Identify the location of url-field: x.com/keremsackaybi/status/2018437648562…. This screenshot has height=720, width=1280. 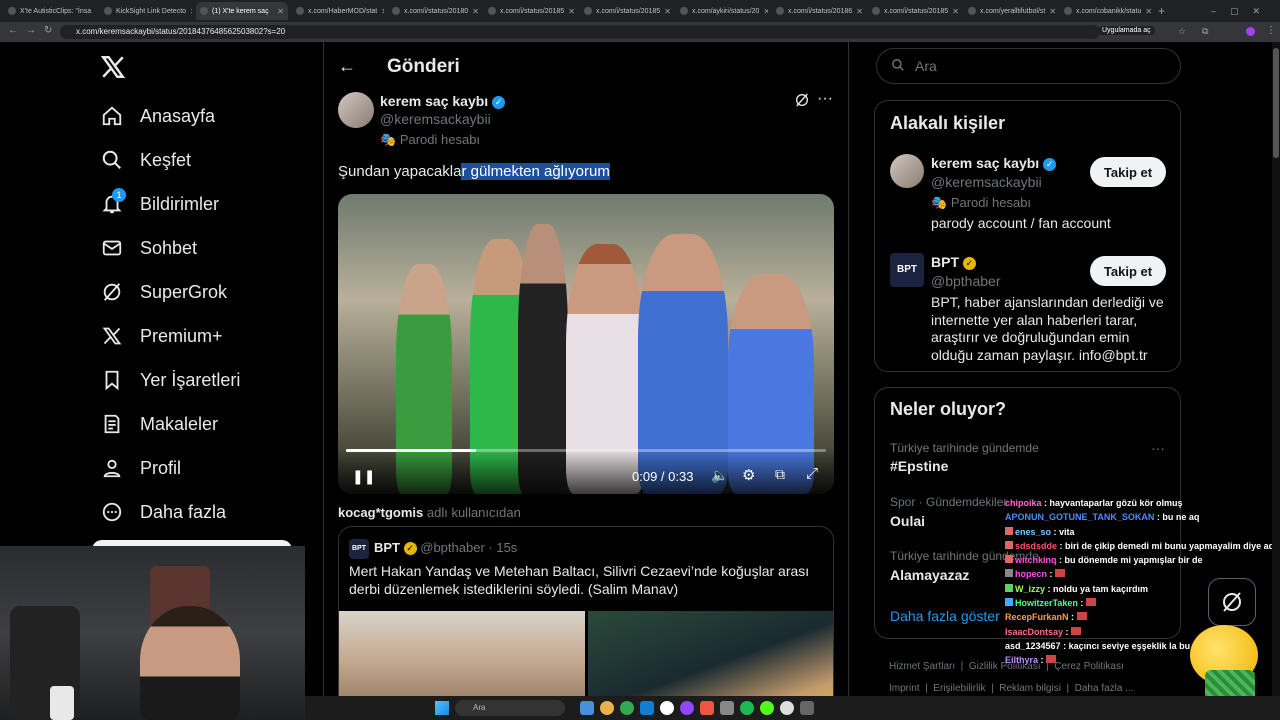
(580, 32).